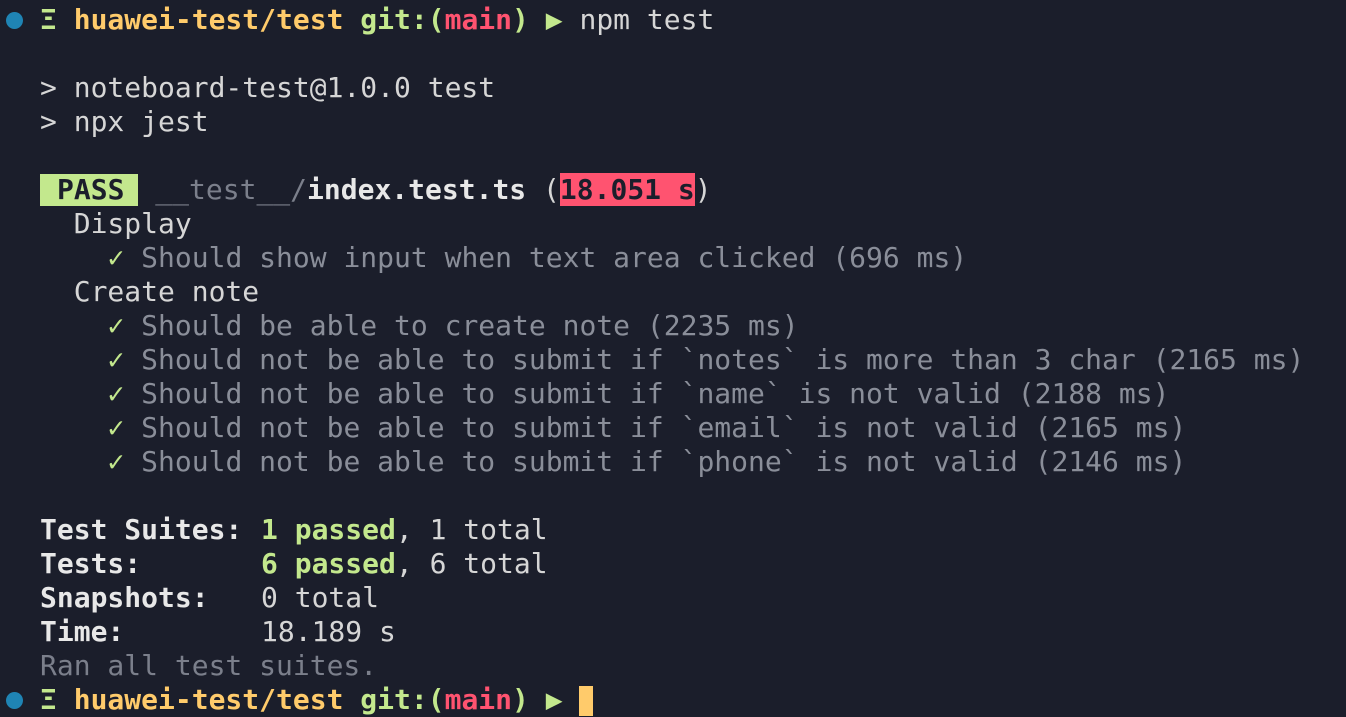 Image resolution: width=1346 pixels, height=717 pixels. What do you see at coordinates (166, 291) in the screenshot?
I see `group-name: Create note` at bounding box center [166, 291].